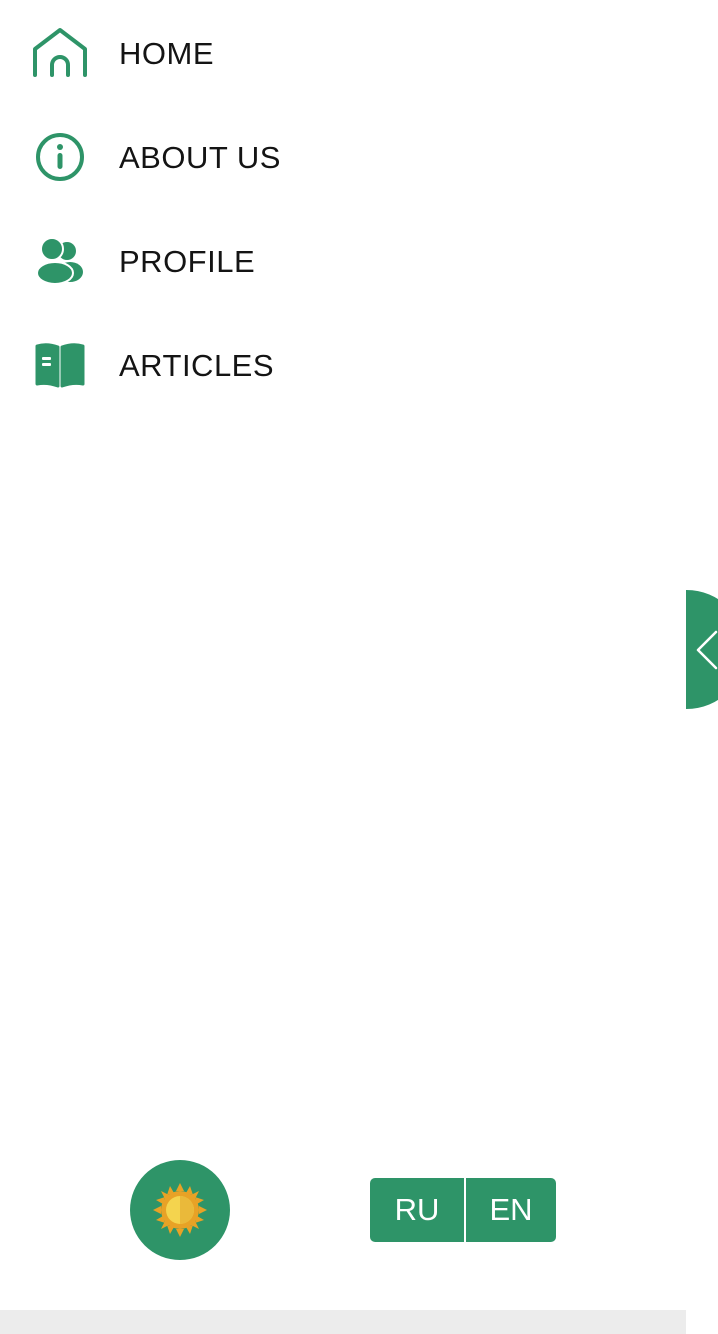 This screenshot has height=1334, width=718. Describe the element at coordinates (60, 365) in the screenshot. I see `book-icon` at that location.